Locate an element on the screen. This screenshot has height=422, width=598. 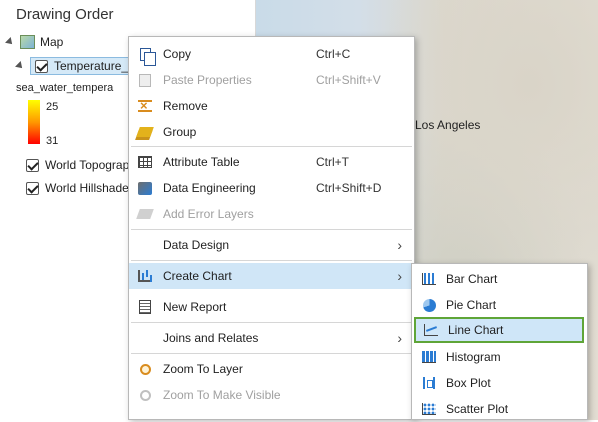
menu-item-new-report: New Report is located at coordinates (271, 307).